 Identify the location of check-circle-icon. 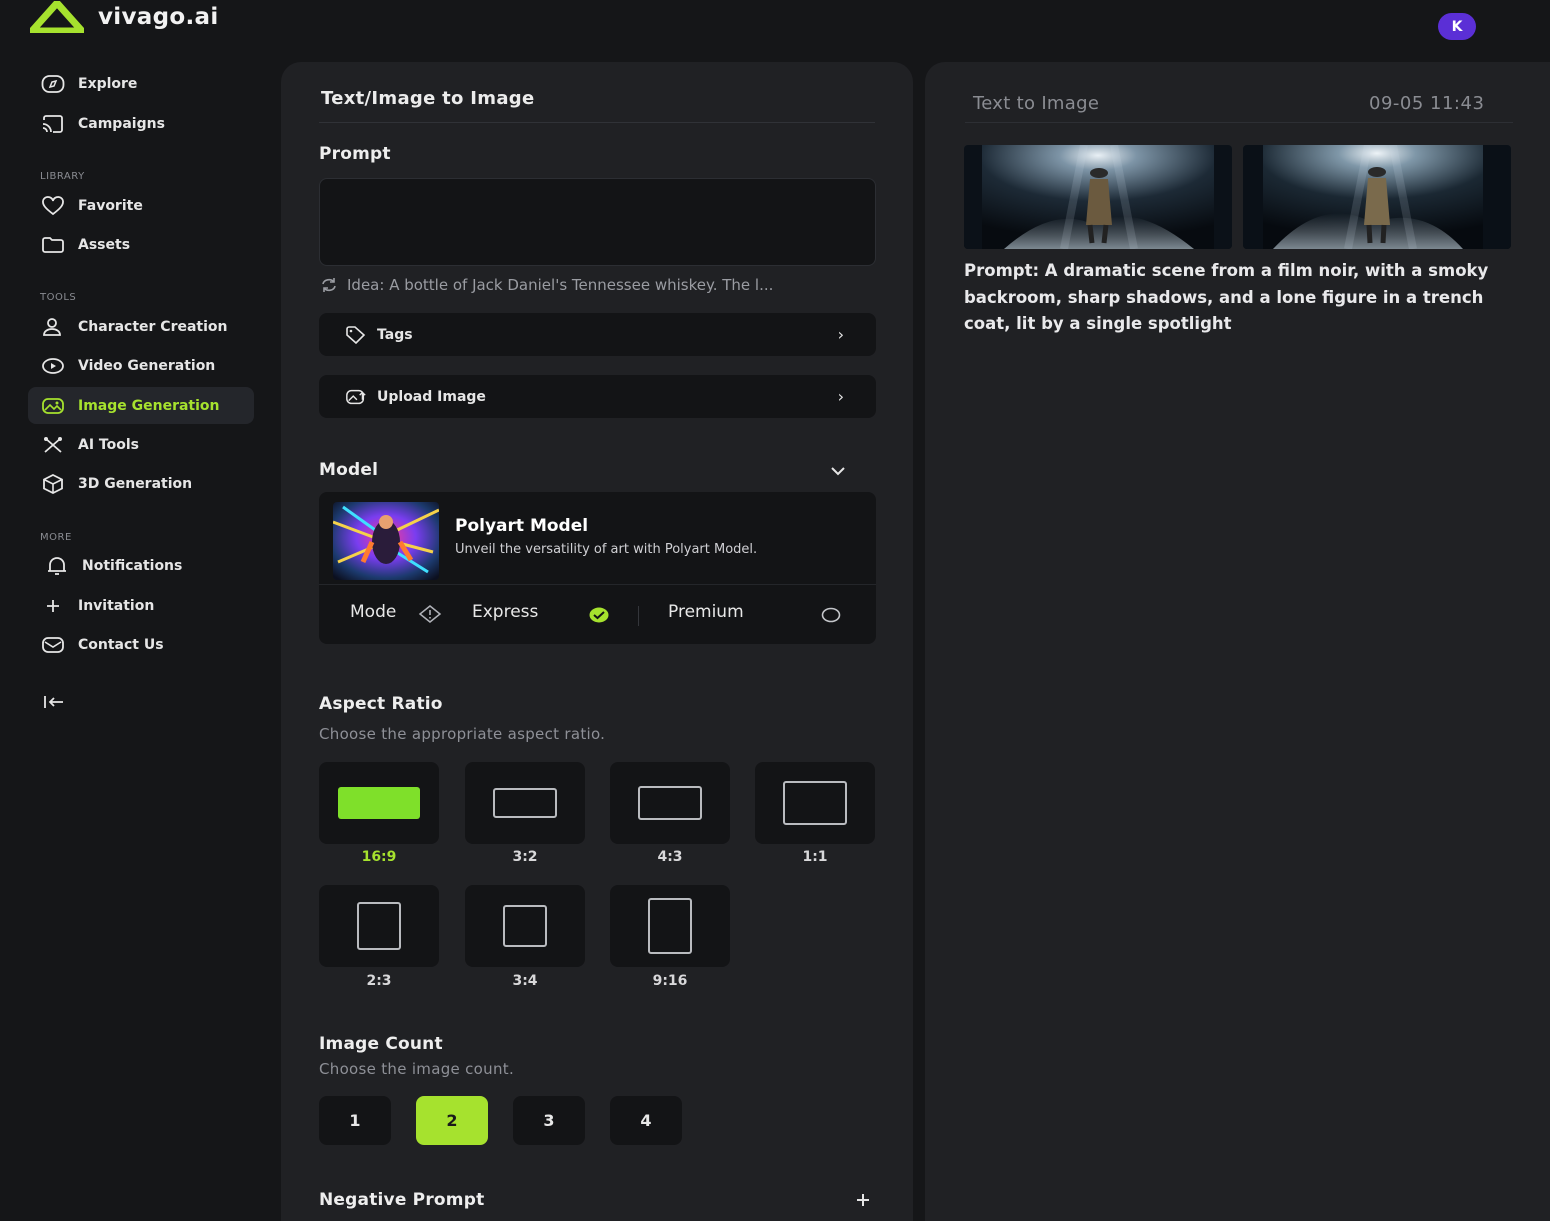
(599, 615).